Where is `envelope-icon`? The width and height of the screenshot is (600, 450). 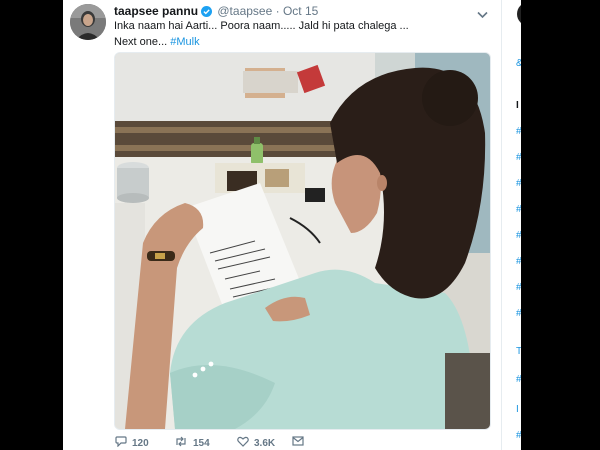
envelope-icon is located at coordinates (298, 442).